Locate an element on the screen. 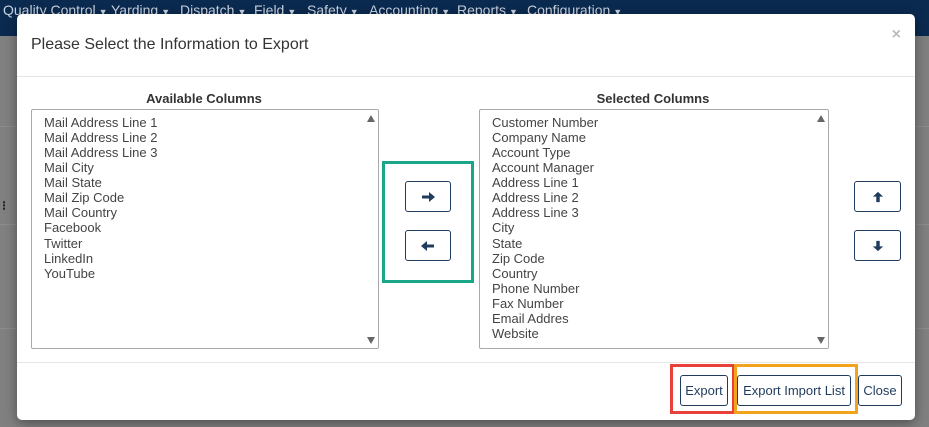 This screenshot has width=929, height=427. list-item: Mail Address Line 2 is located at coordinates (100, 137).